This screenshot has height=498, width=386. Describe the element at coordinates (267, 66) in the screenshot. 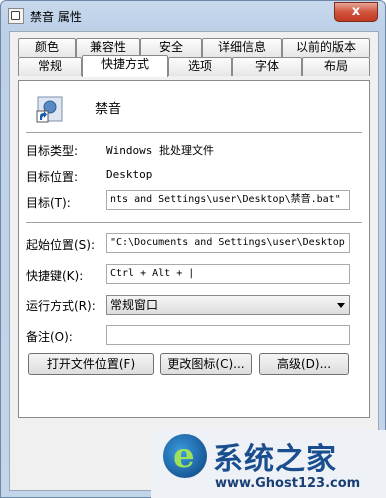

I see `tab-font: 字体` at that location.